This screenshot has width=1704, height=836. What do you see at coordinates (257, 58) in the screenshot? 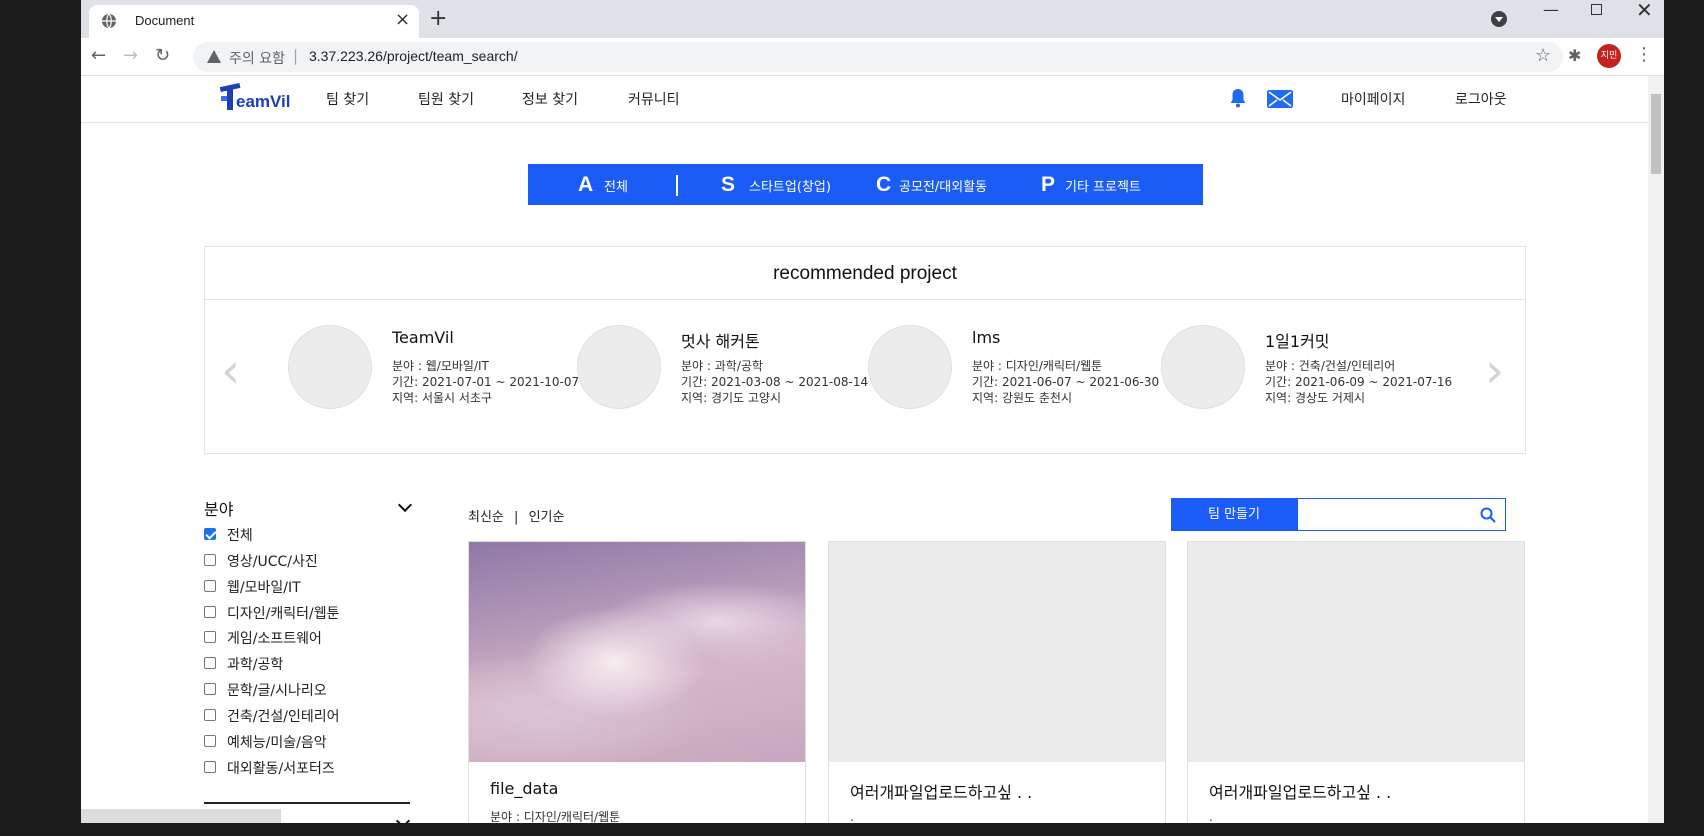
I see `security-warning: 주의 요함` at bounding box center [257, 58].